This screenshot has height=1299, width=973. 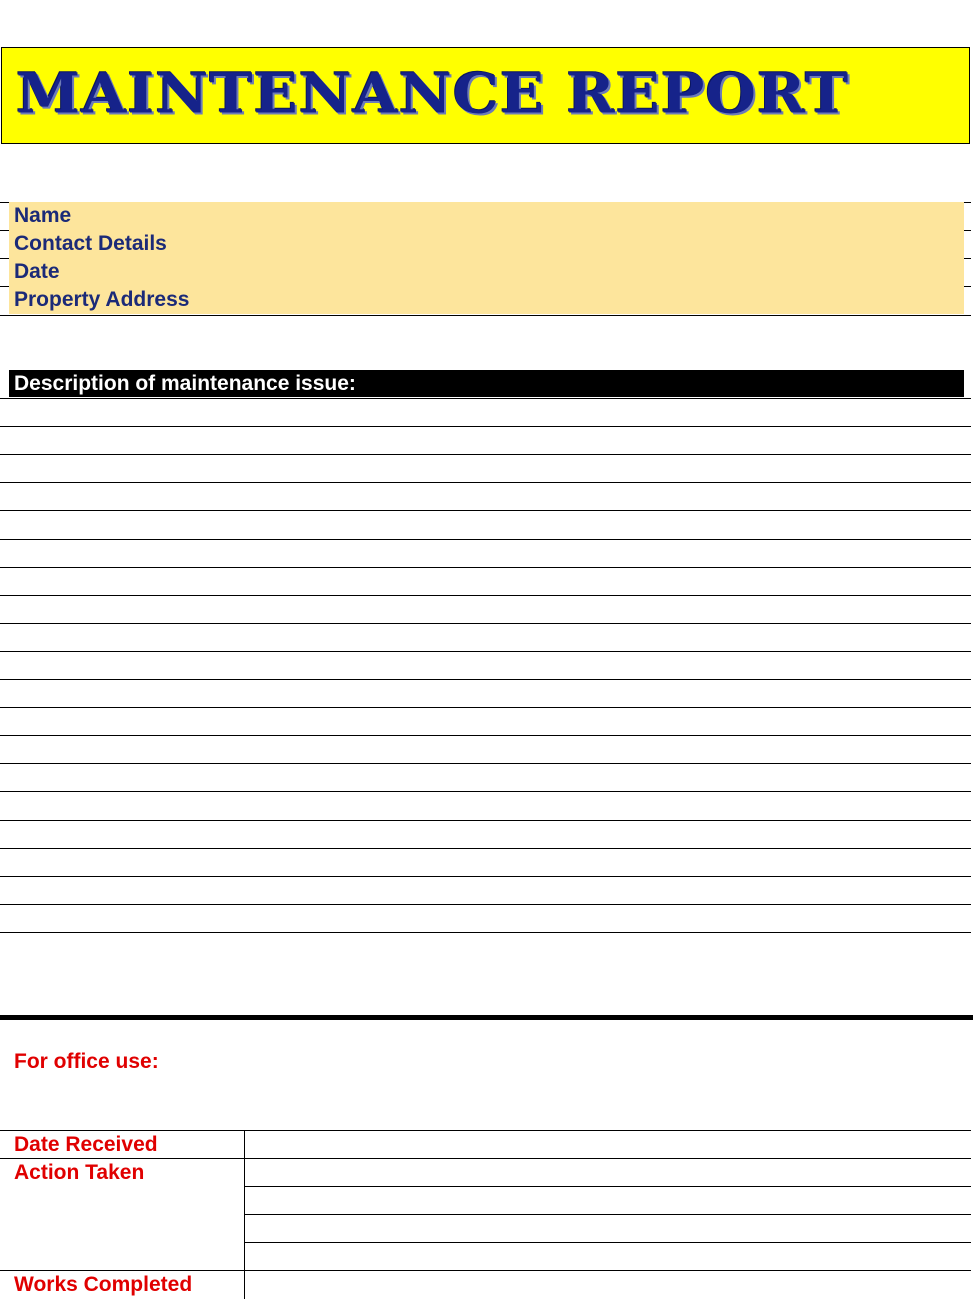 What do you see at coordinates (37, 271) in the screenshot?
I see `date-label: Date` at bounding box center [37, 271].